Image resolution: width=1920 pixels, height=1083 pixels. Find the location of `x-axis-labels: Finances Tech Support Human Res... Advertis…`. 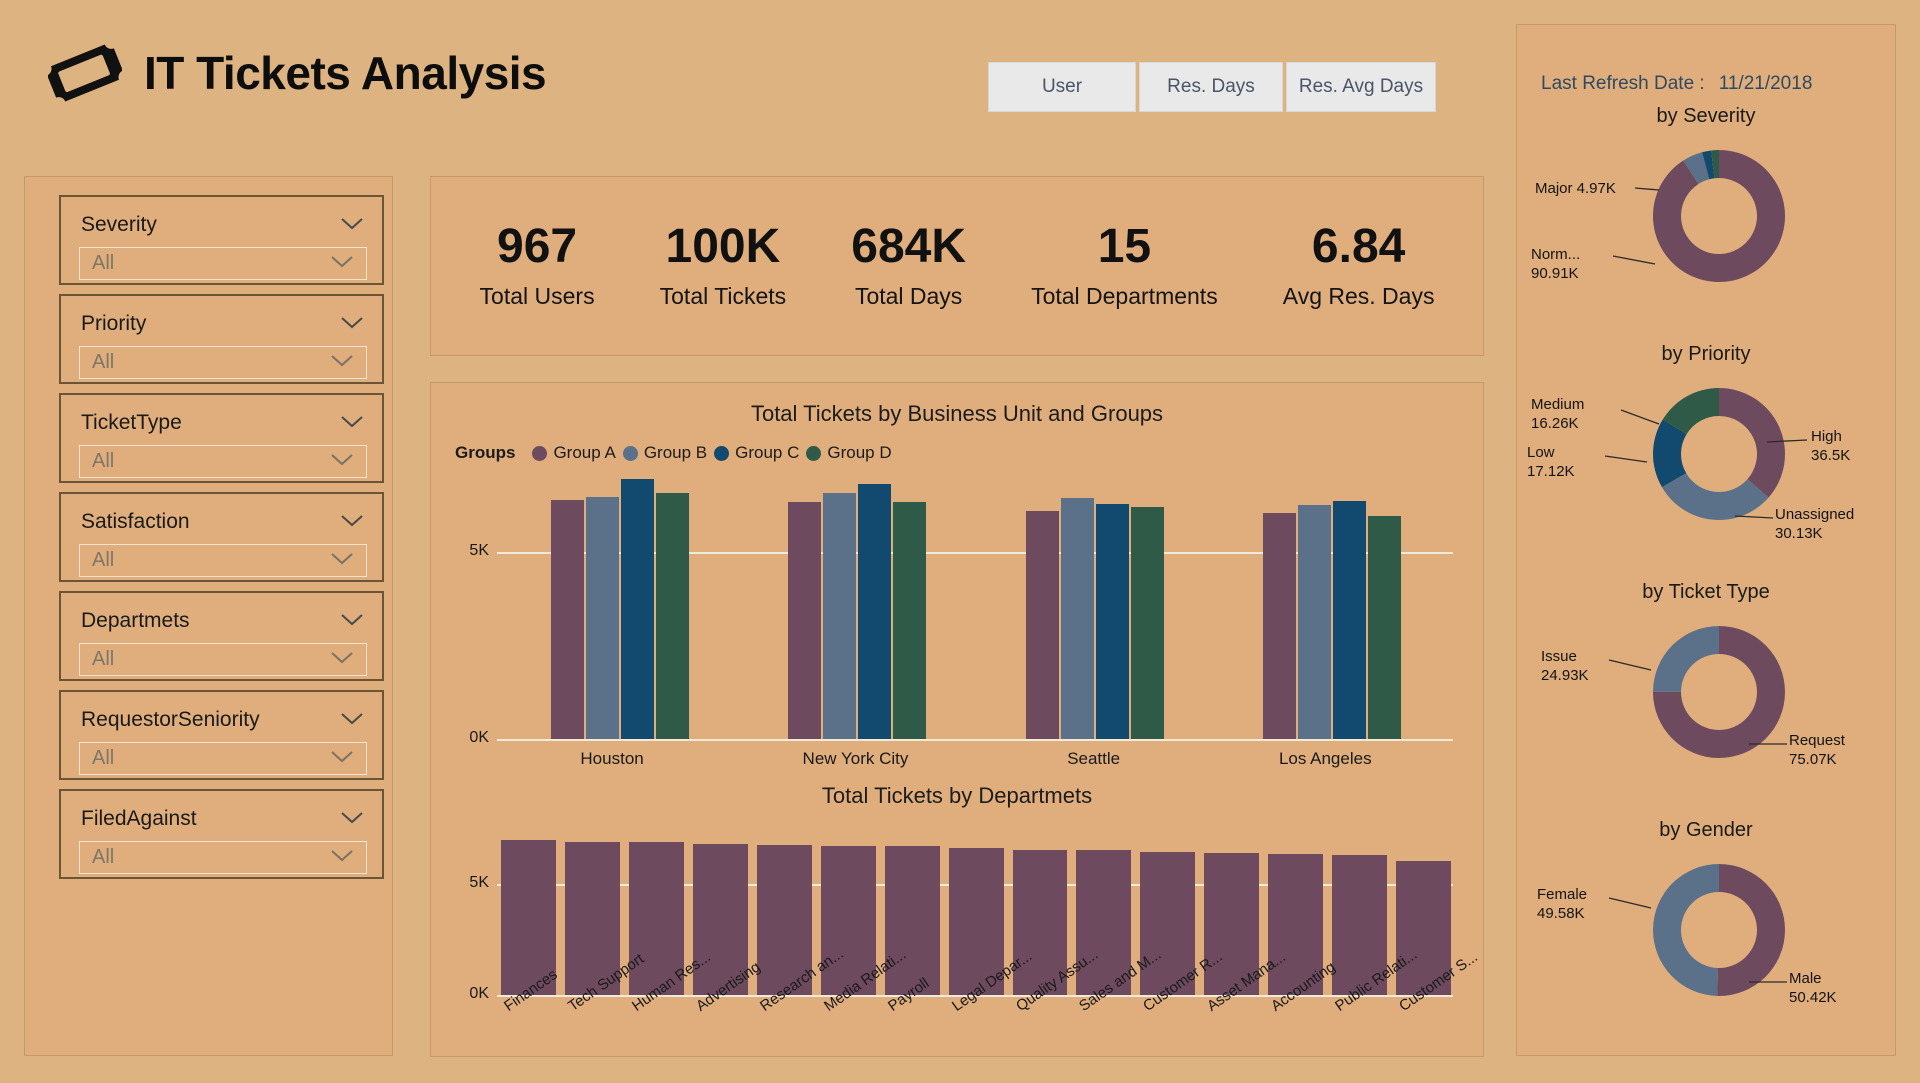

x-axis-labels: Finances Tech Support Human Res... Advertis… is located at coordinates (991, 1014).